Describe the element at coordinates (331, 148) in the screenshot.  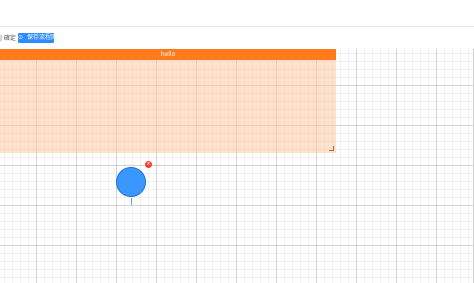
I see `resize-handle-icon` at that location.